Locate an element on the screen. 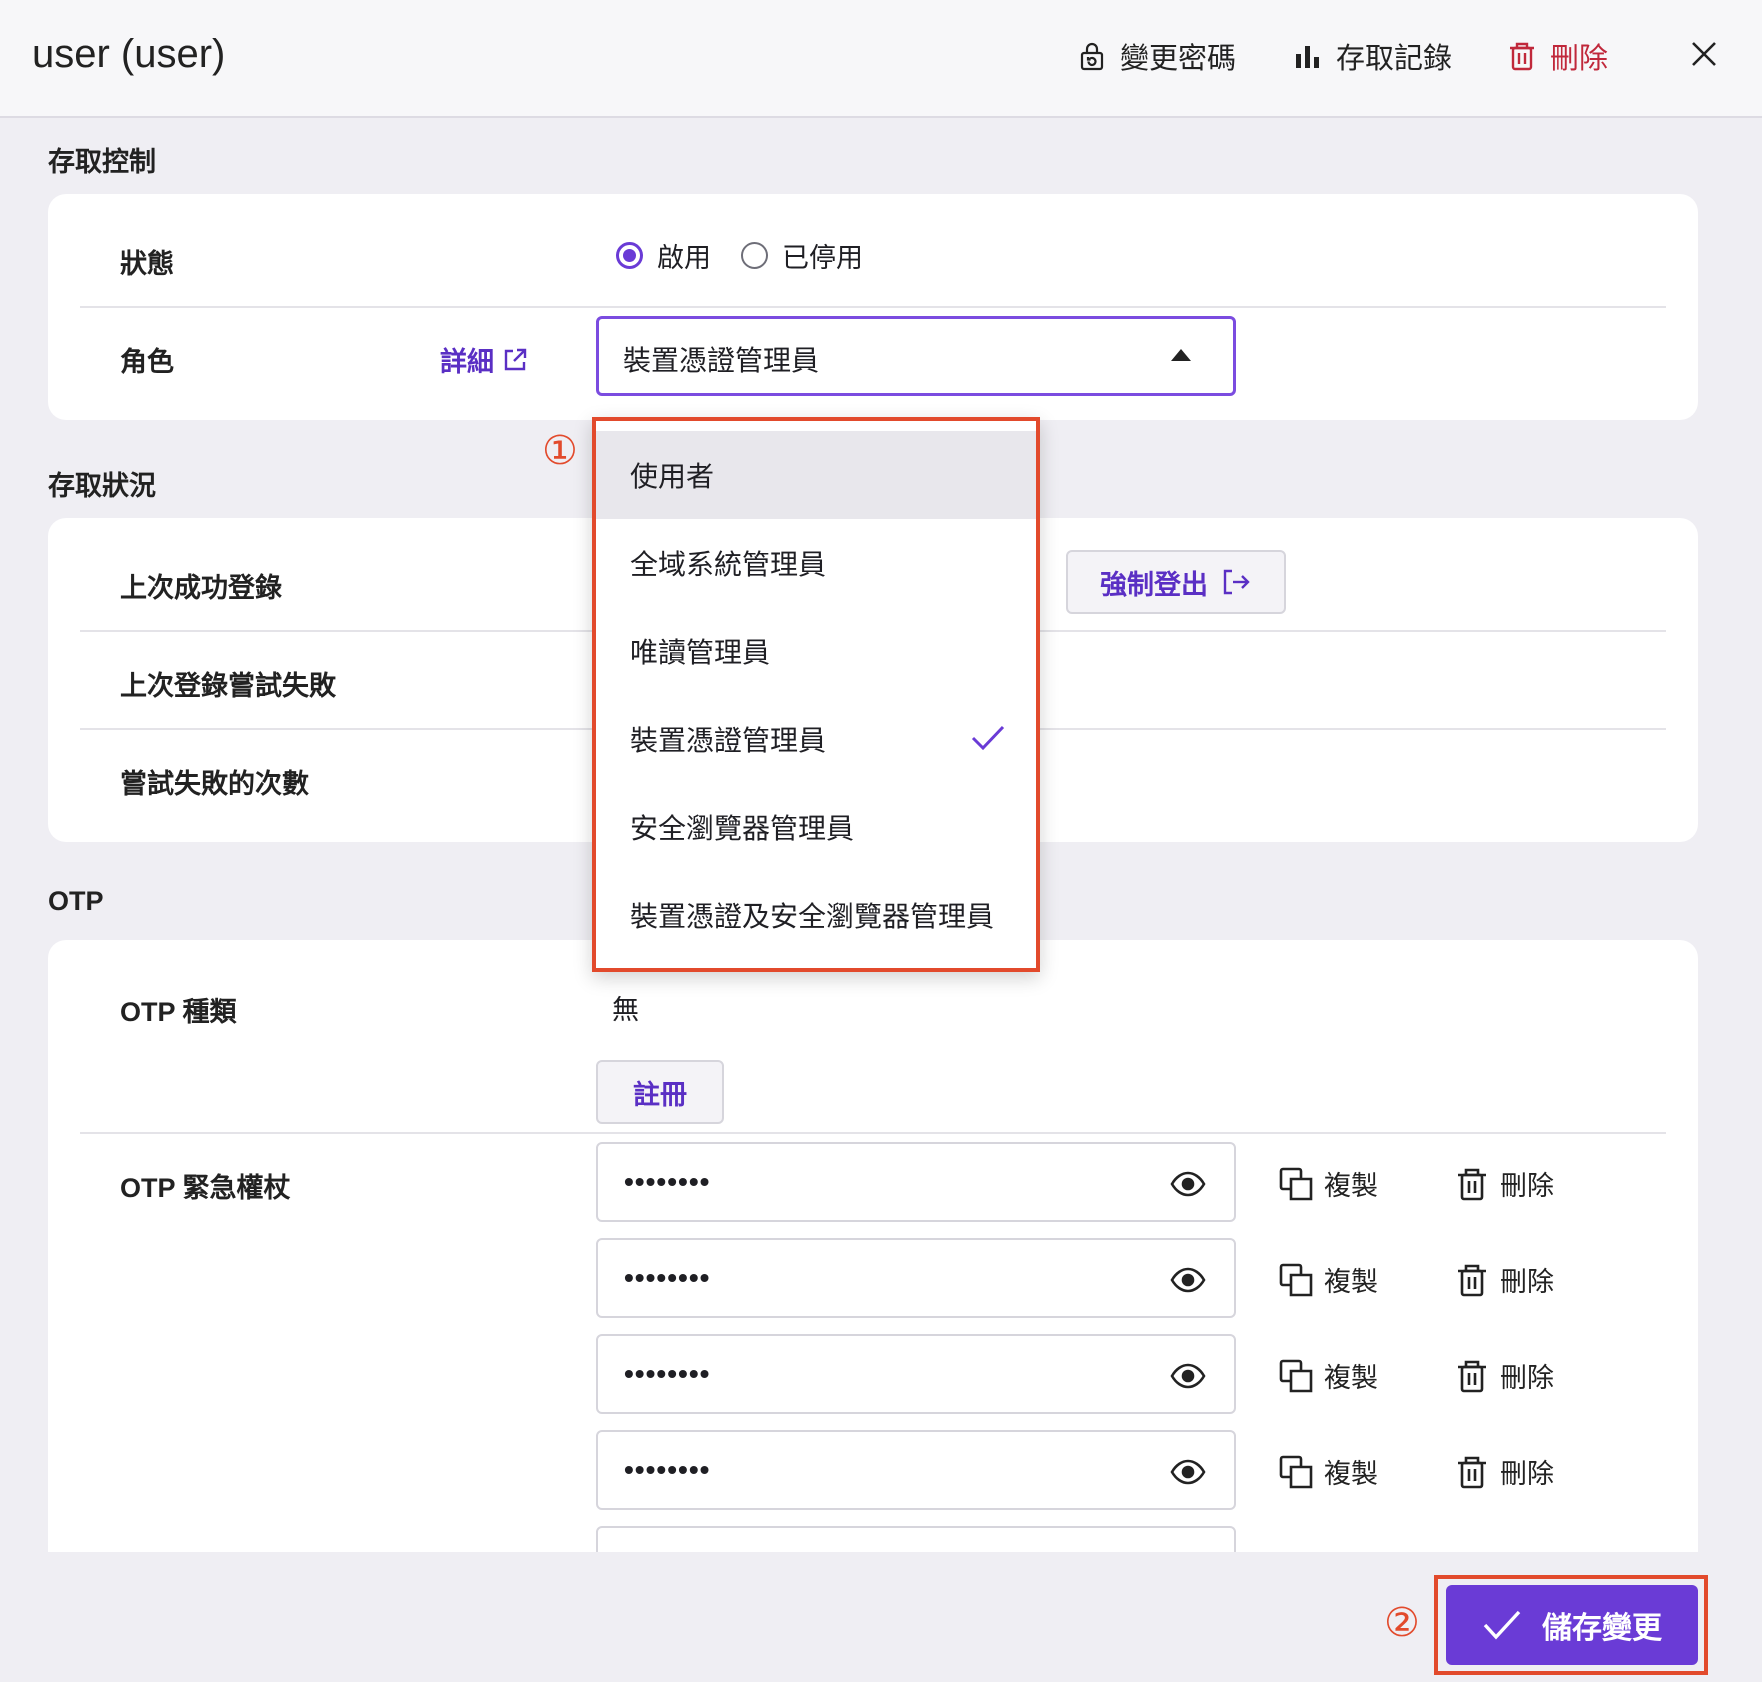 This screenshot has height=1682, width=1762. otp-heading: OTP is located at coordinates (76, 901).